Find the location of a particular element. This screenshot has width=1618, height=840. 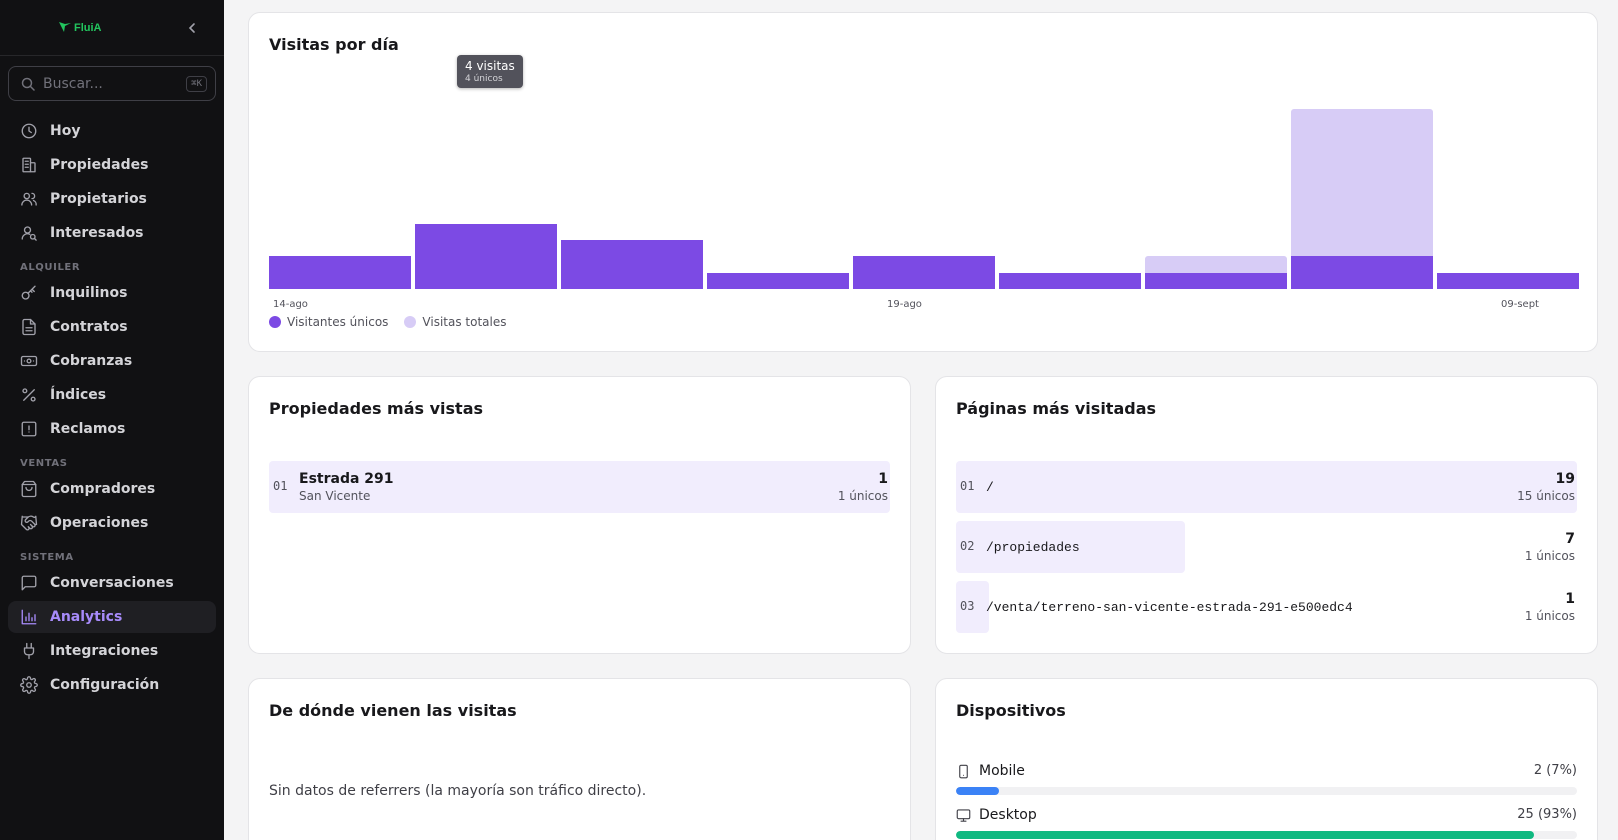

list-item: 01 Estrada 291 San Vicente 1 1 únicos is located at coordinates (579, 487).